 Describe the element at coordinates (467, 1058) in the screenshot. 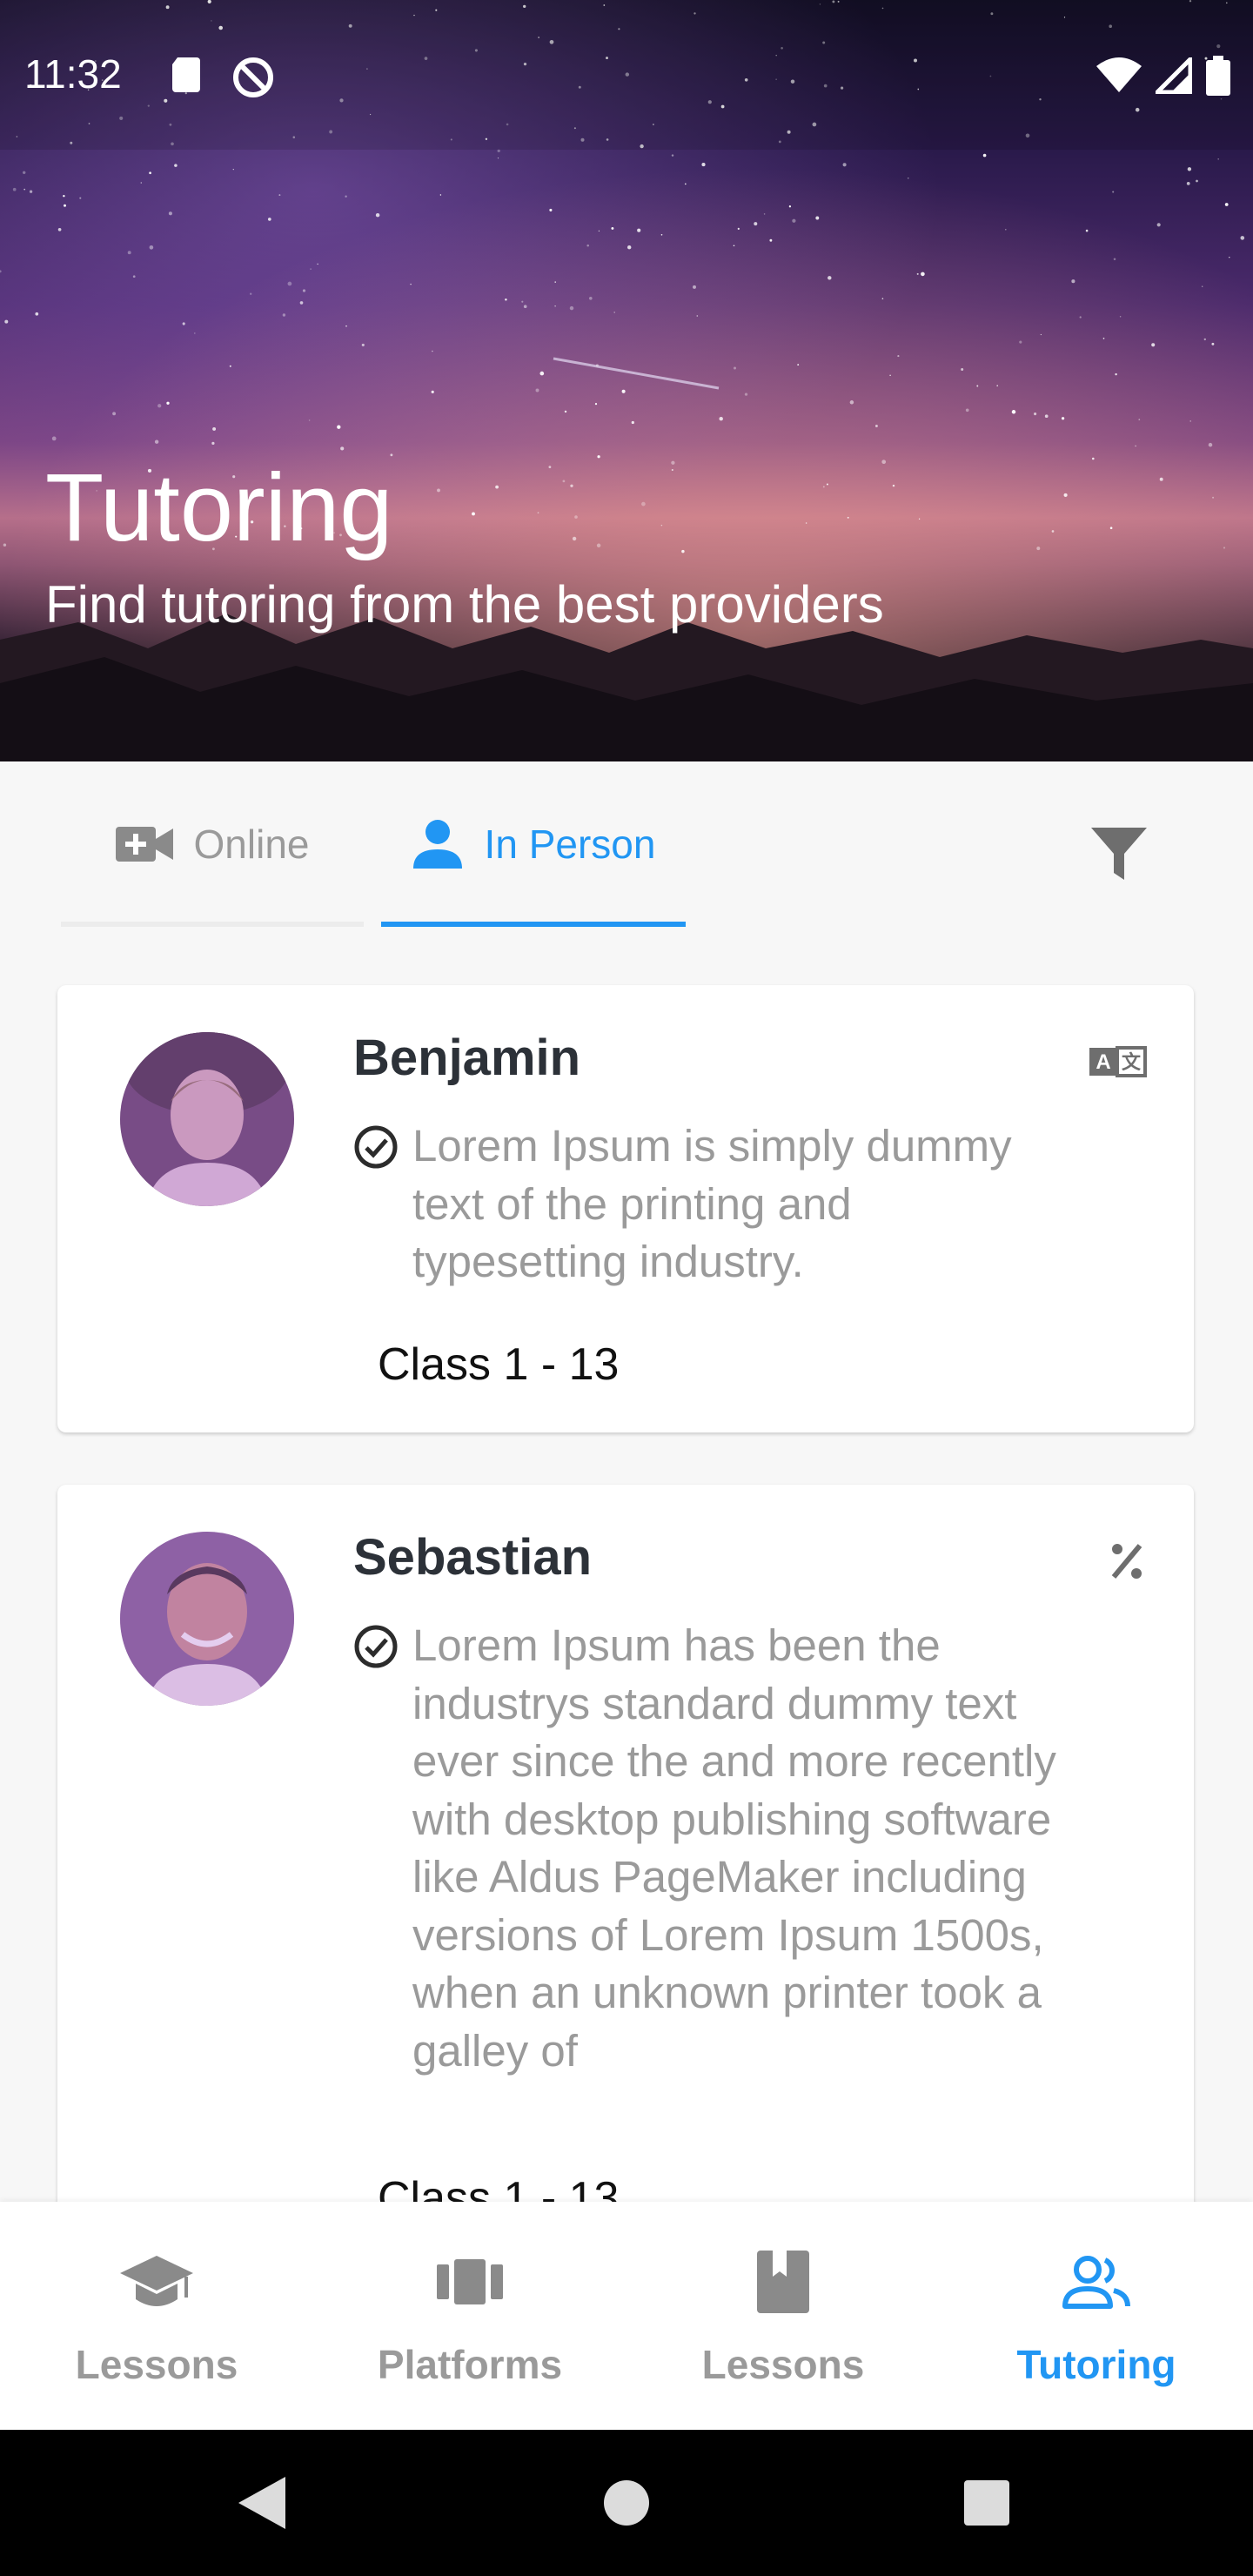

I see `tutor-name: Benjamin` at that location.